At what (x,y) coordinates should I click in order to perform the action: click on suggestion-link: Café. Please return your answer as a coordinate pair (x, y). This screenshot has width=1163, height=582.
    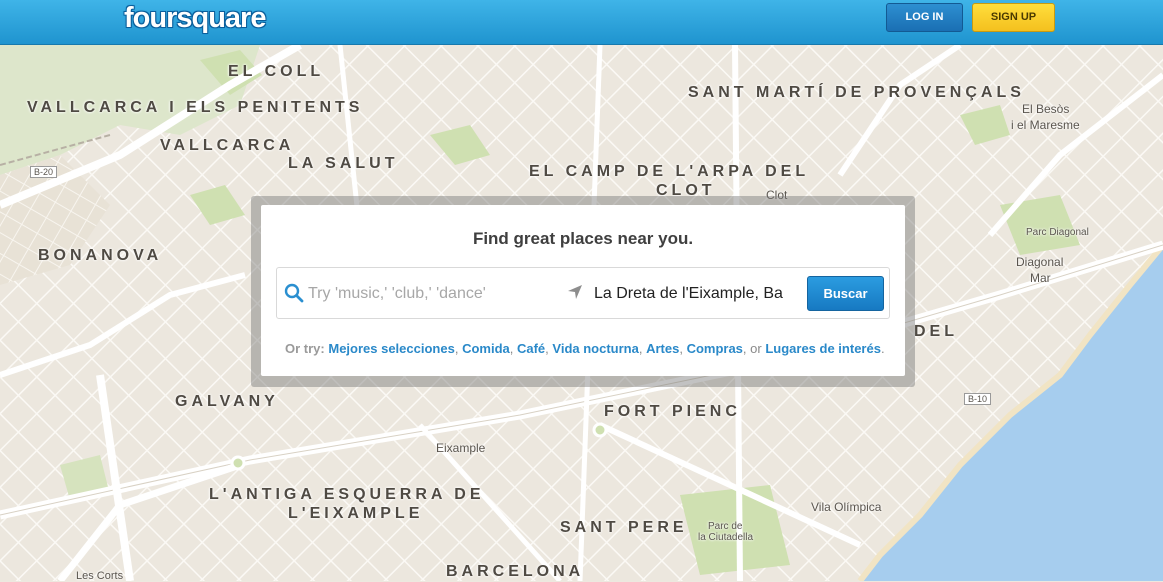
    Looking at the image, I should click on (531, 348).